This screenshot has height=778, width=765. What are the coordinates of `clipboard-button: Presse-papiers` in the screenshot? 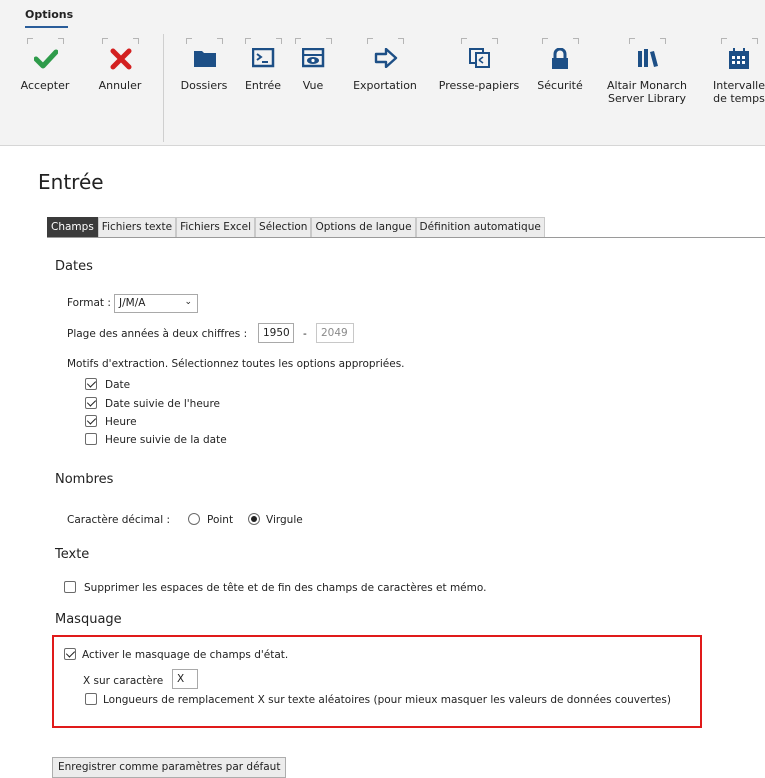 It's located at (479, 83).